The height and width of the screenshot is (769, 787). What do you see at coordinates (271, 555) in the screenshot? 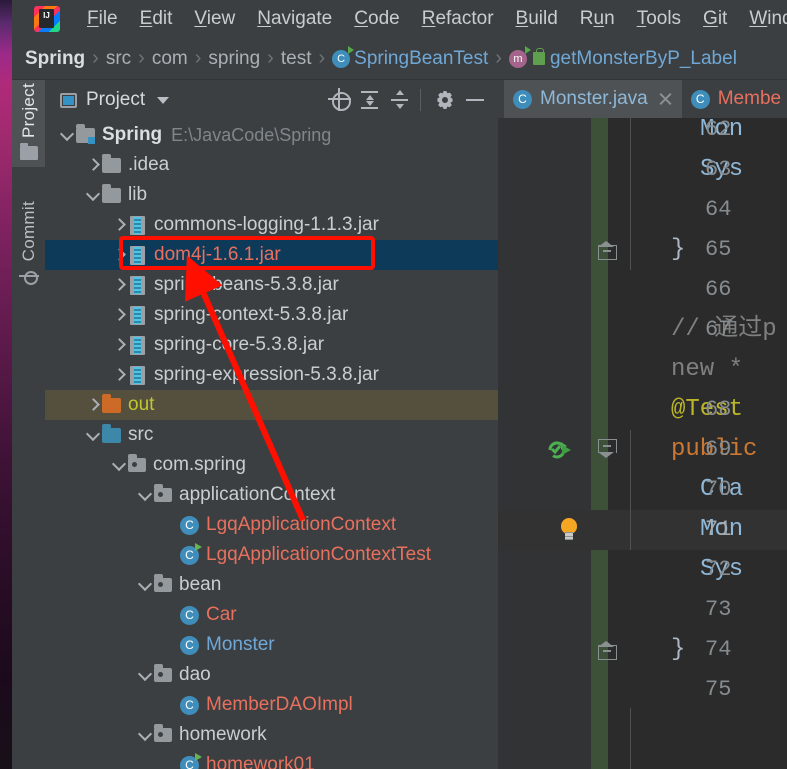
I see `tree-node-lgqapplicationcontexttest: LgqApplicationContextTest` at bounding box center [271, 555].